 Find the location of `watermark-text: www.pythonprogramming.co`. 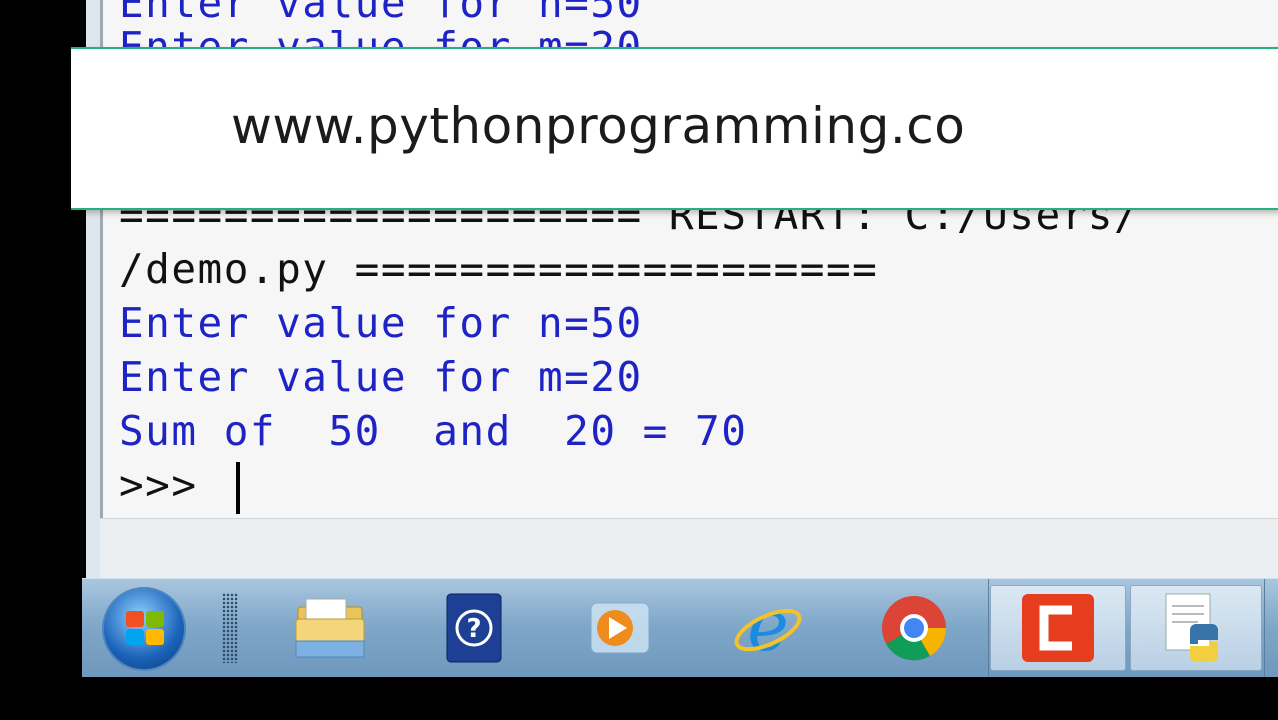

watermark-text: www.pythonprogramming.co is located at coordinates (598, 126).